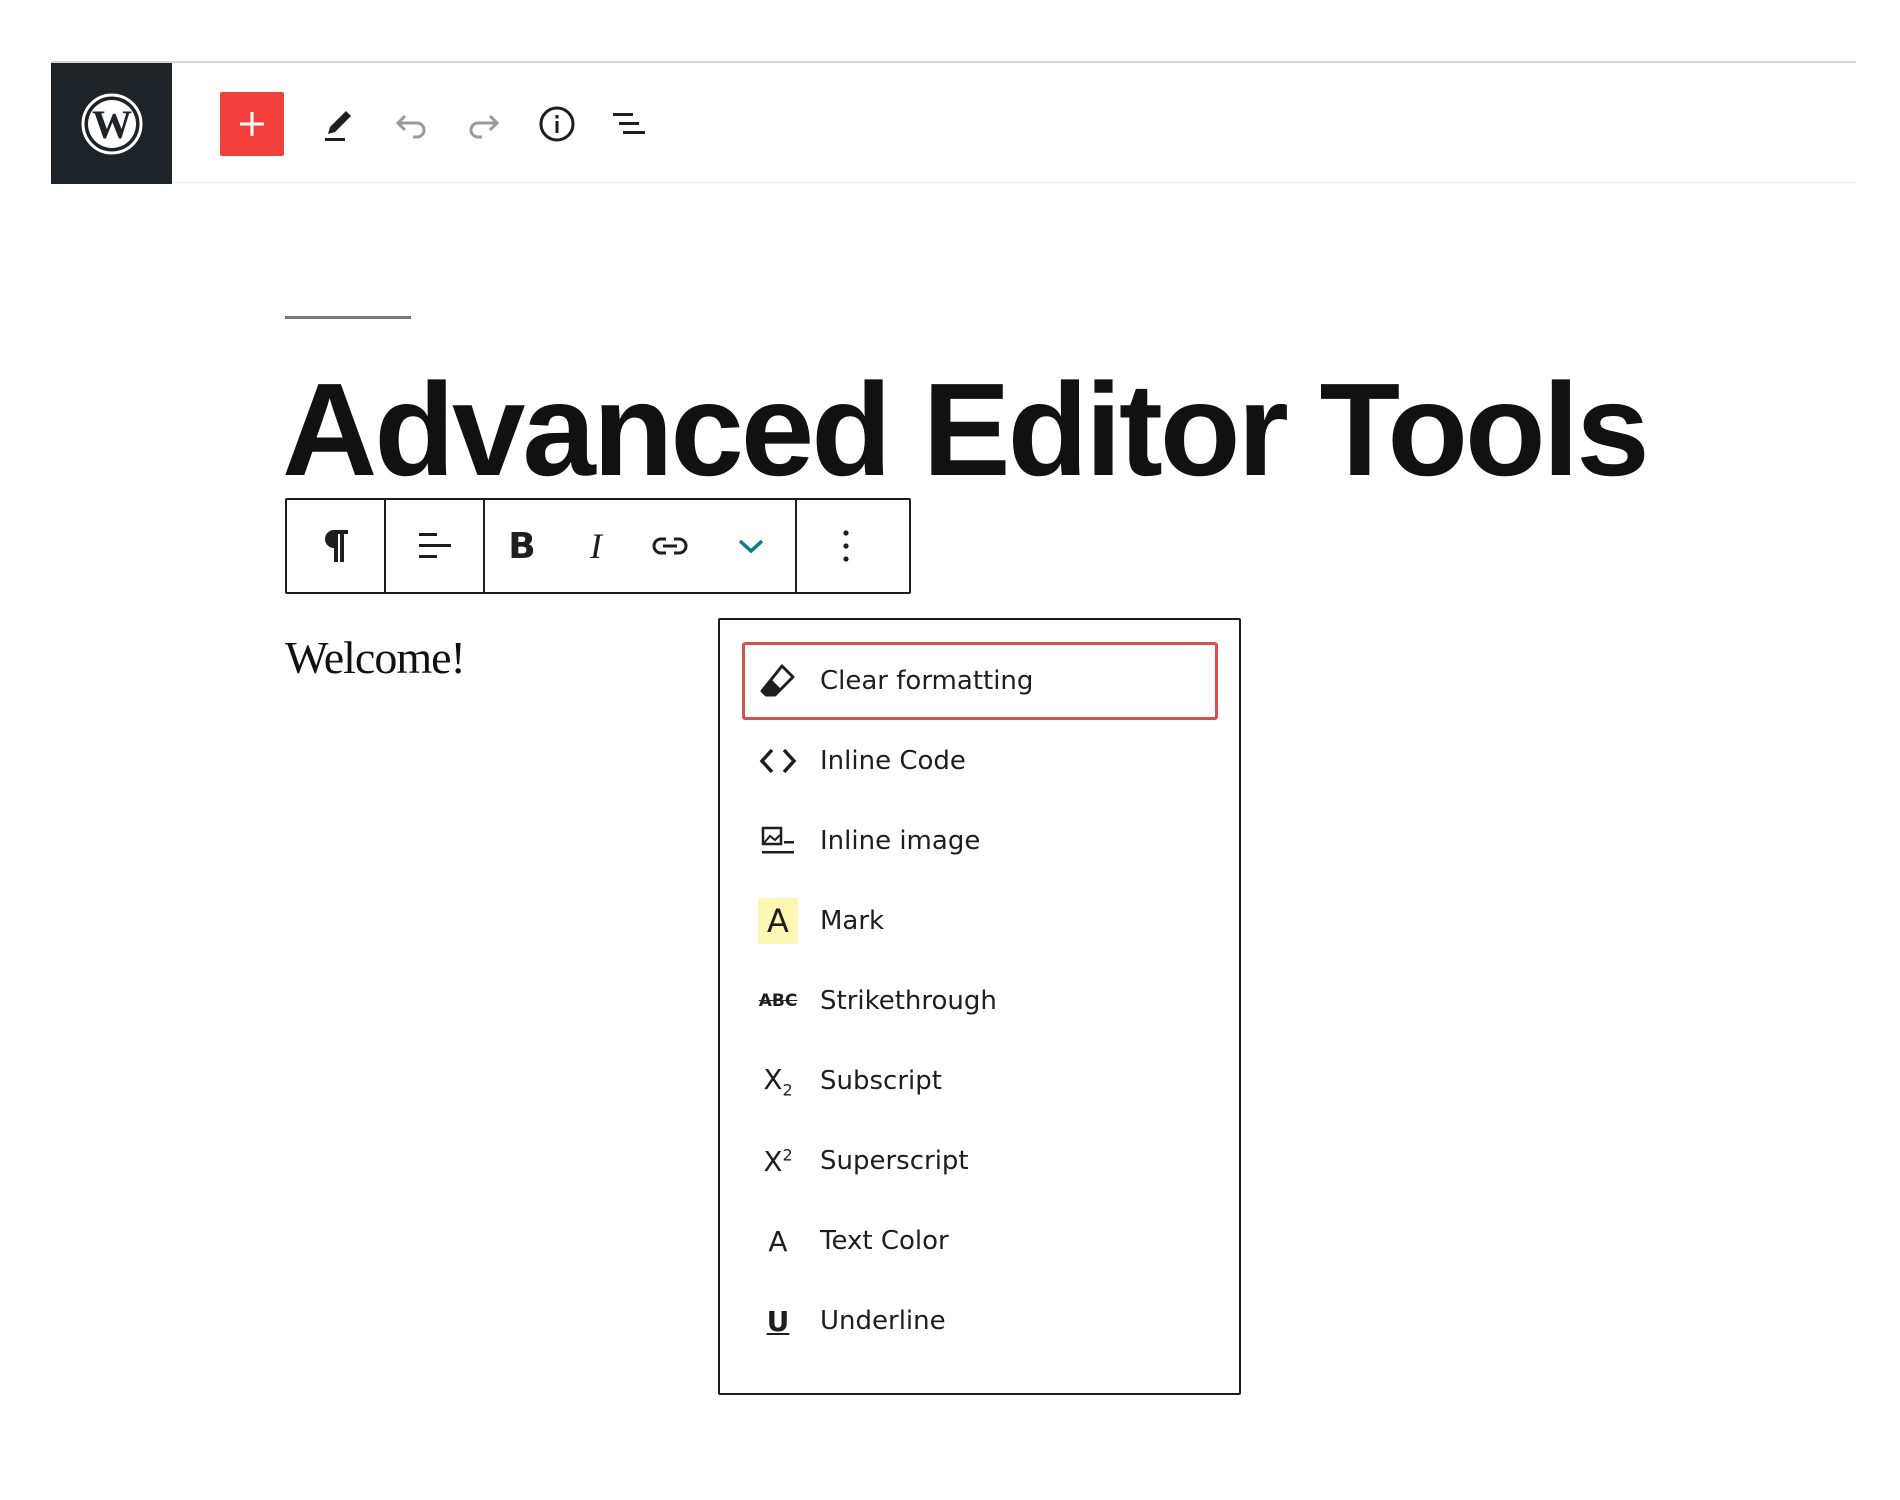  I want to click on redo-icon, so click(484, 126).